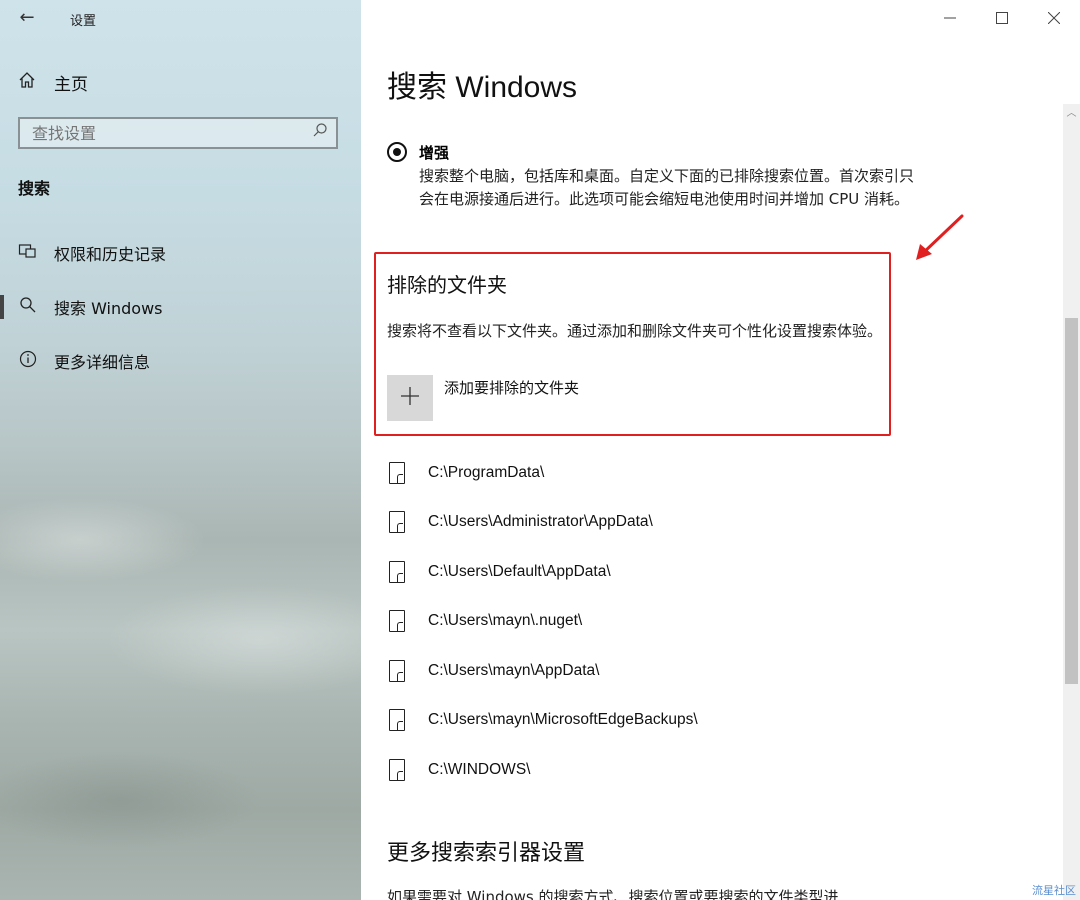 This screenshot has width=1080, height=900. Describe the element at coordinates (1054, 890) in the screenshot. I see `watermark: 流星社区` at that location.